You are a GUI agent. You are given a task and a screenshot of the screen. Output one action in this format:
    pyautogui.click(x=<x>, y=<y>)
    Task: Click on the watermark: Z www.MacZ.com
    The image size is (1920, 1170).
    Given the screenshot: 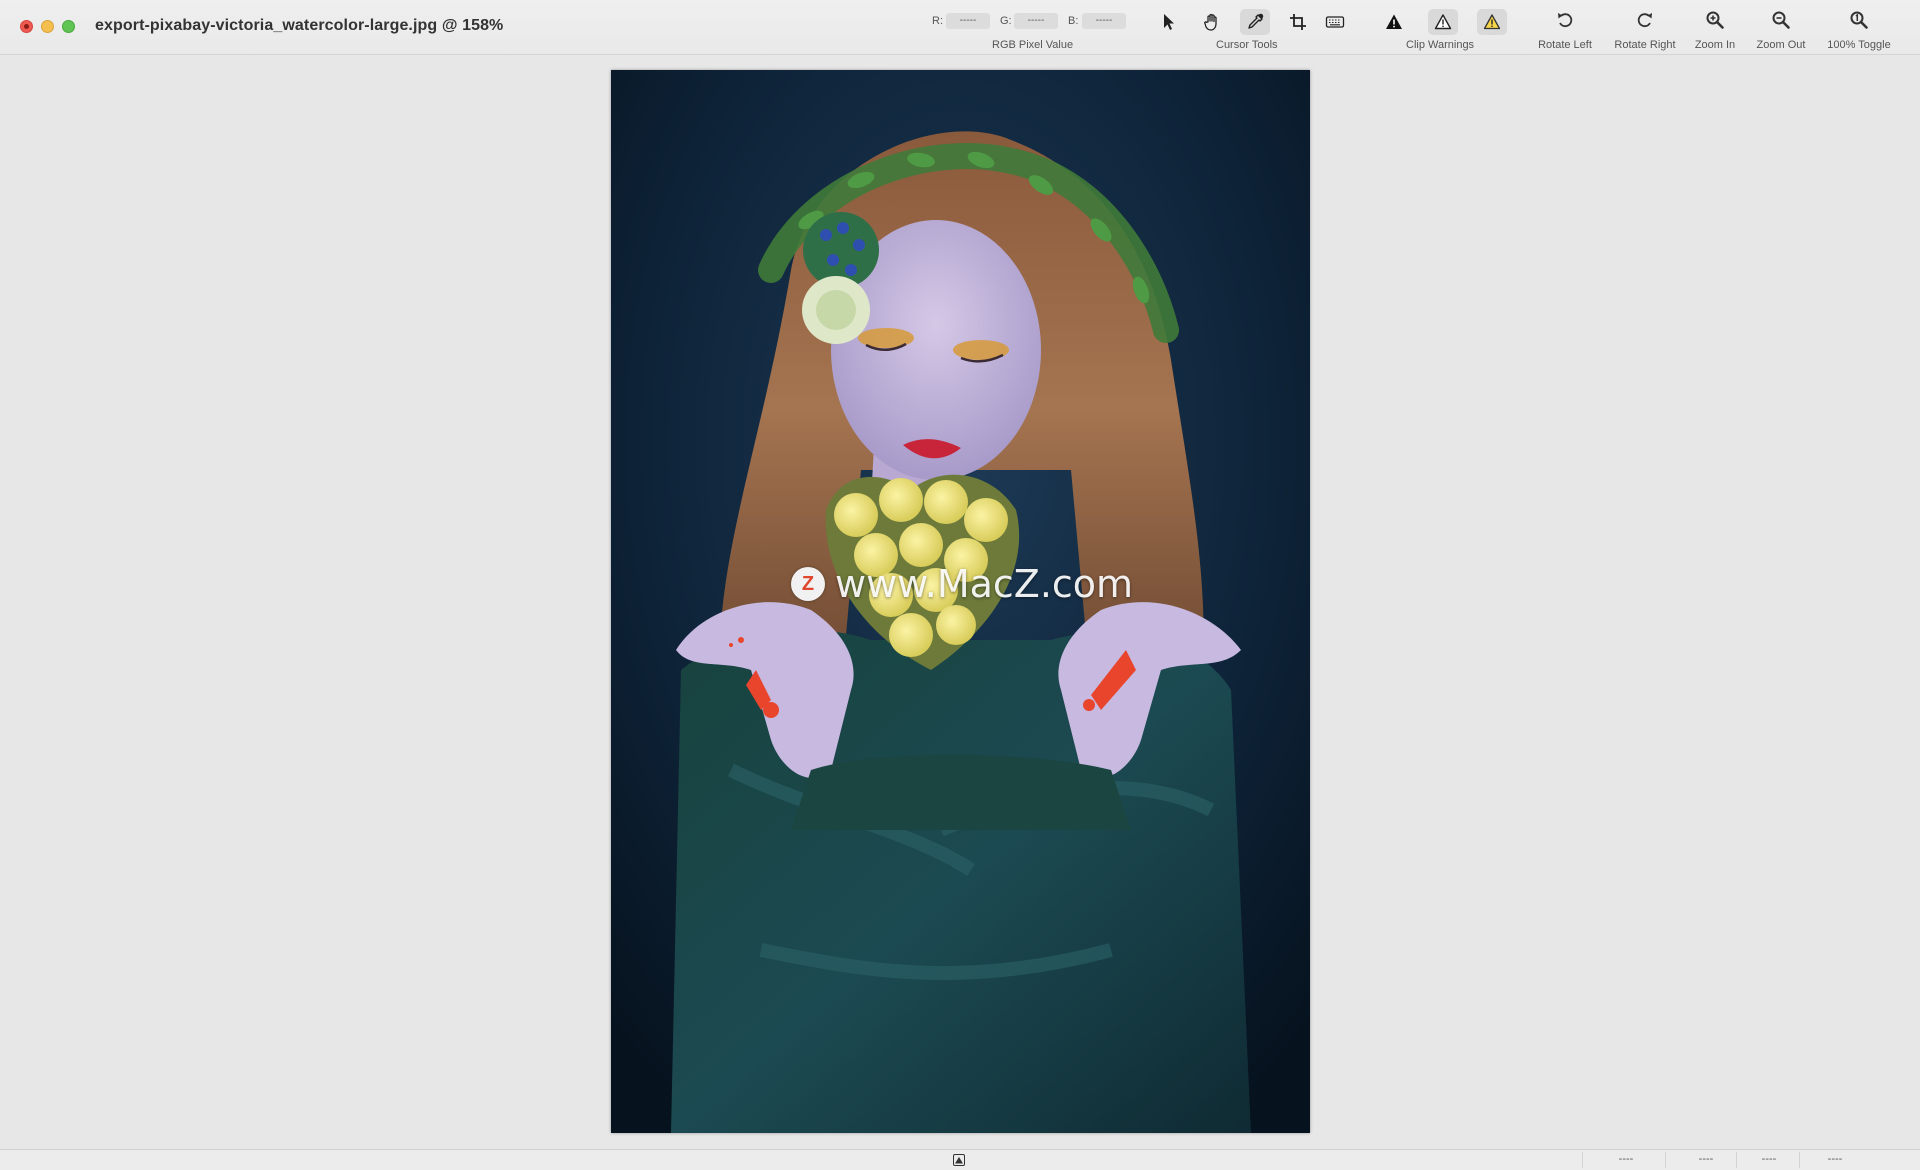 What is the action you would take?
    pyautogui.click(x=962, y=584)
    